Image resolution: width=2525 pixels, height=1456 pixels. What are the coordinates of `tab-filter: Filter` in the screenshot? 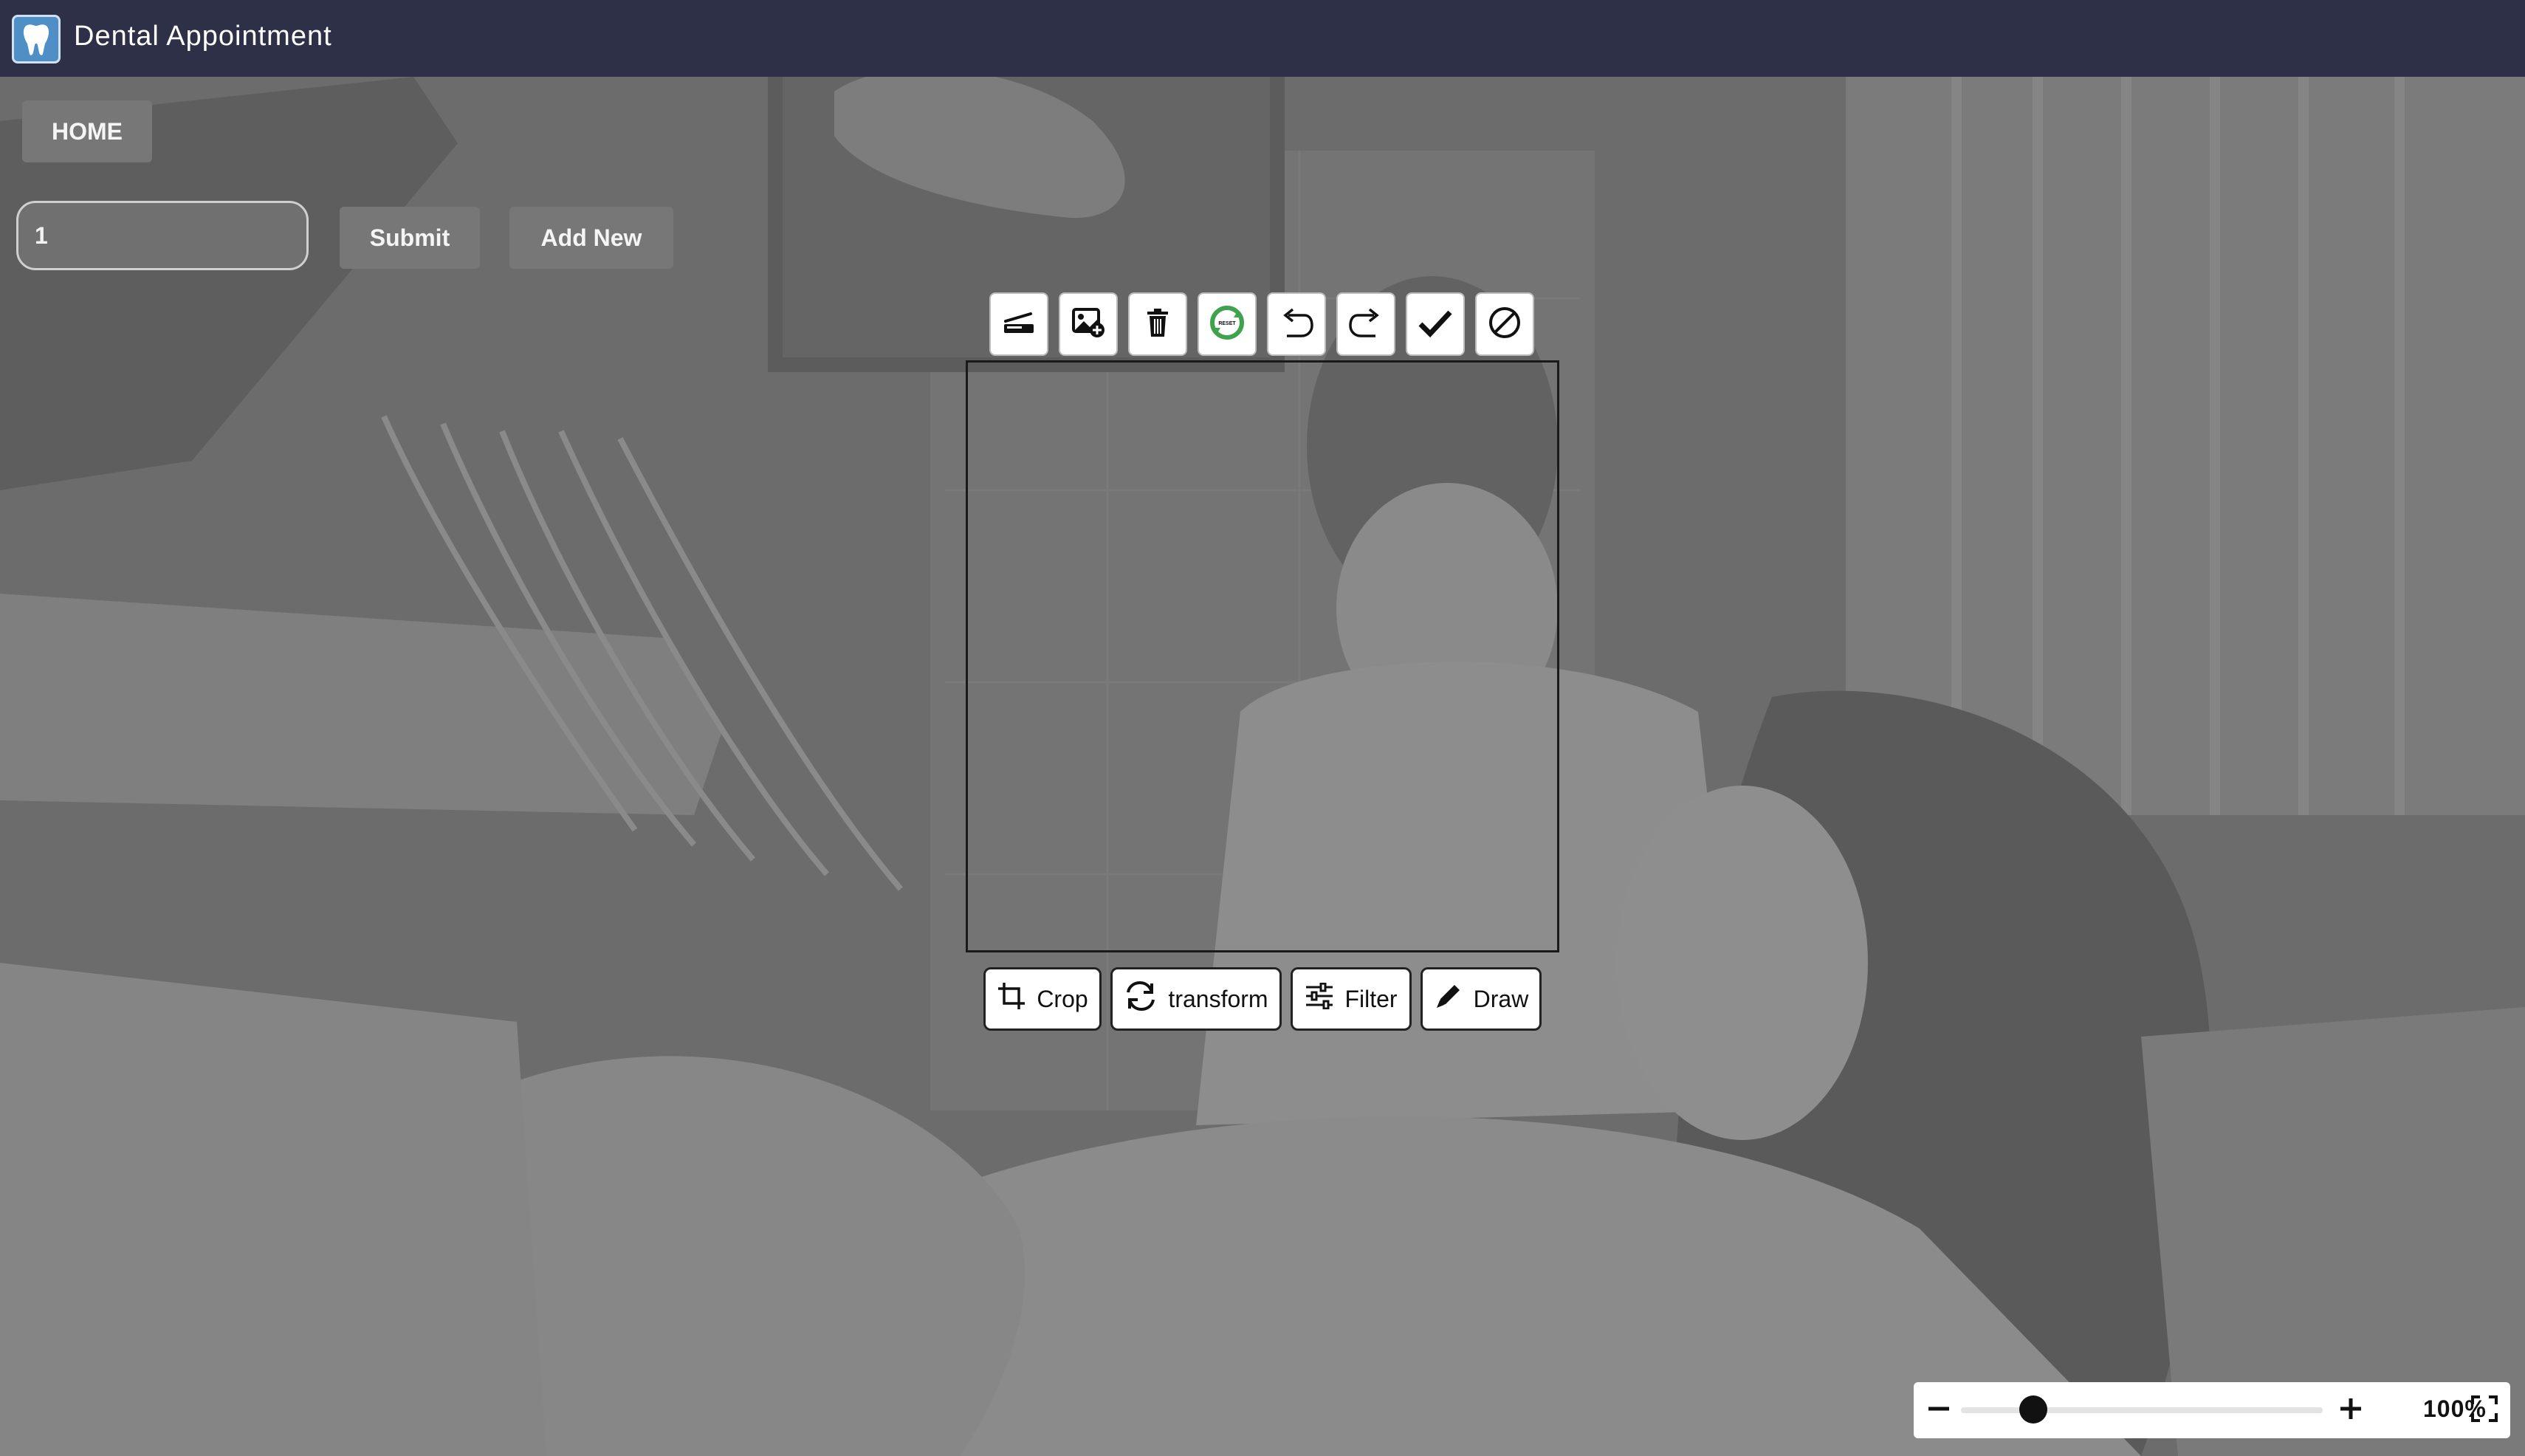 It's located at (1351, 999).